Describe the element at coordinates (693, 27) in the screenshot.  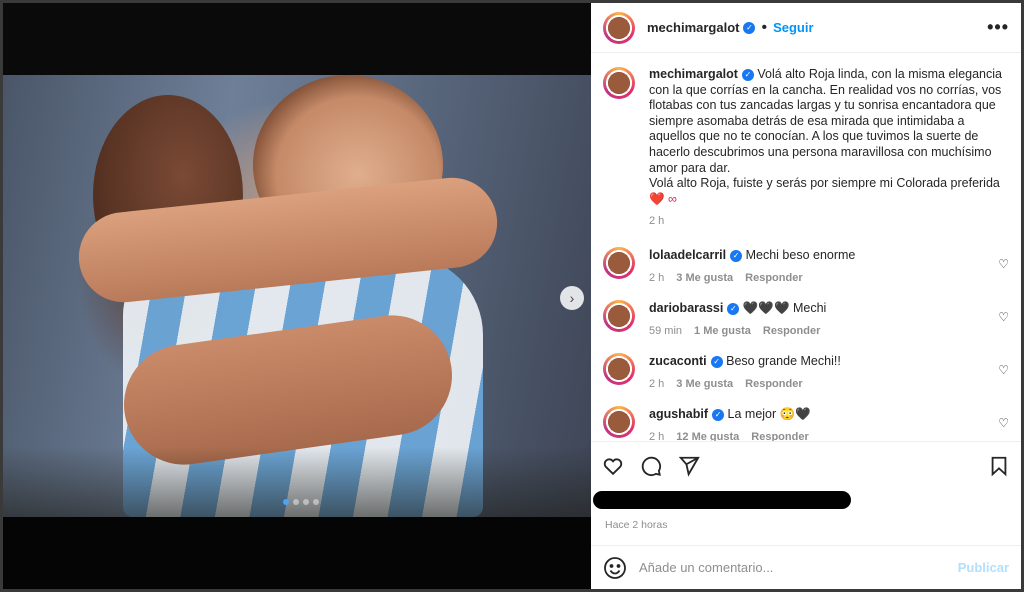
I see `author-username: mechimargalot` at that location.